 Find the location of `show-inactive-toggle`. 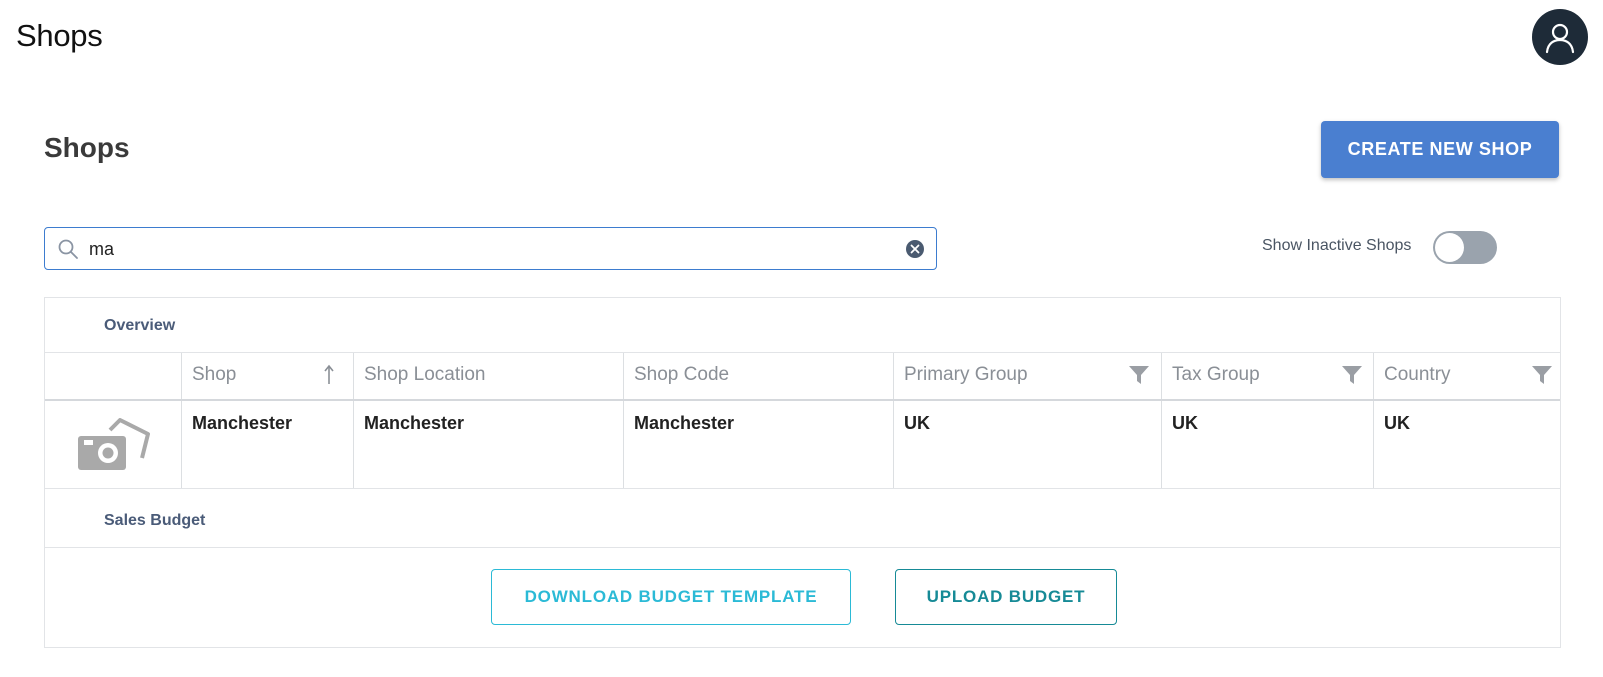

show-inactive-toggle is located at coordinates (1465, 247).